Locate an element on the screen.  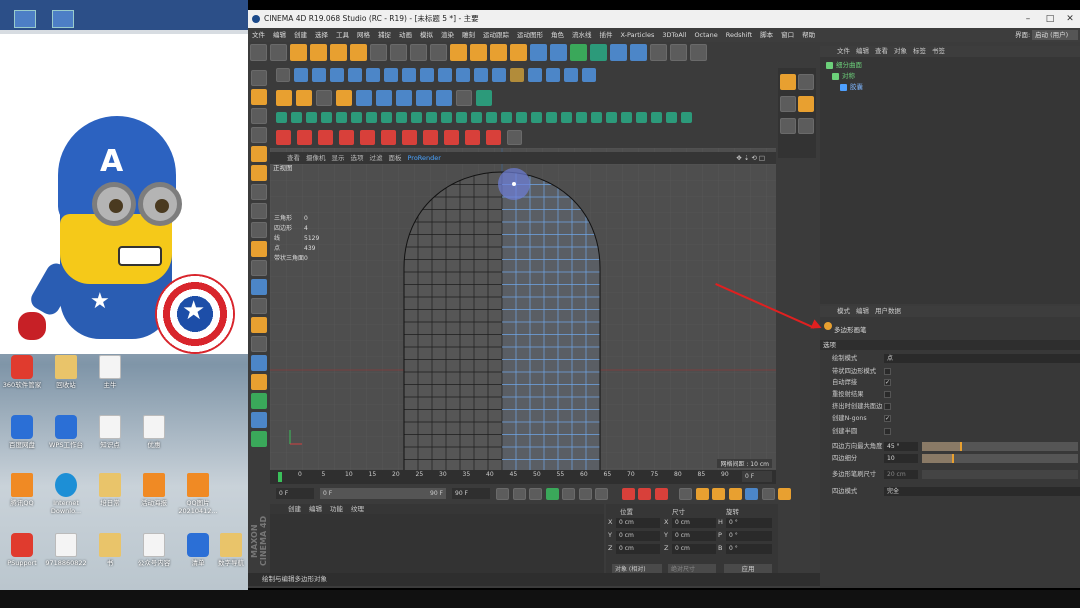
desktop-icon: 百度网盘 is located at coordinates (22, 432).